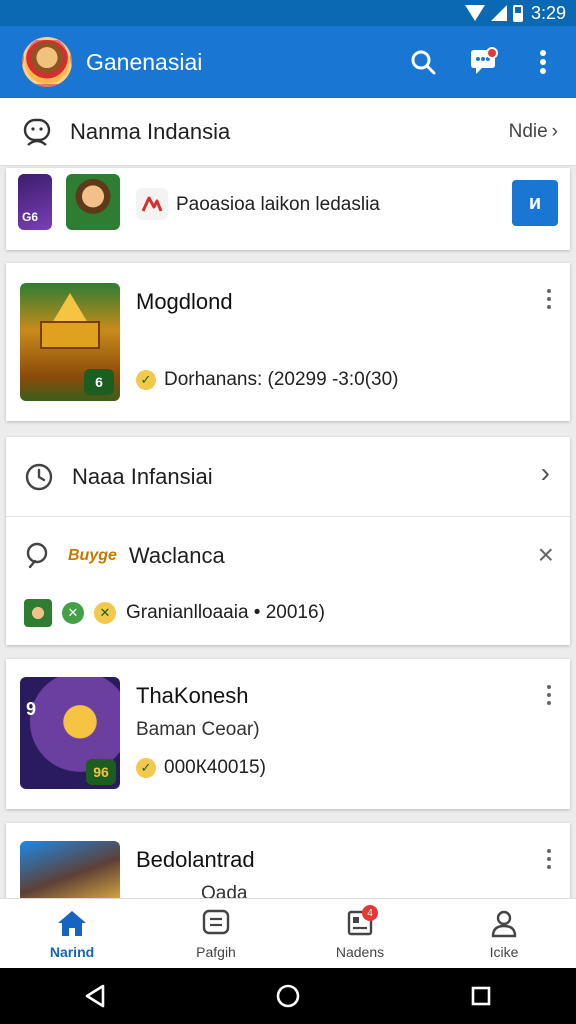 This screenshot has height=1024, width=576. I want to click on chat-button, so click(483, 62).